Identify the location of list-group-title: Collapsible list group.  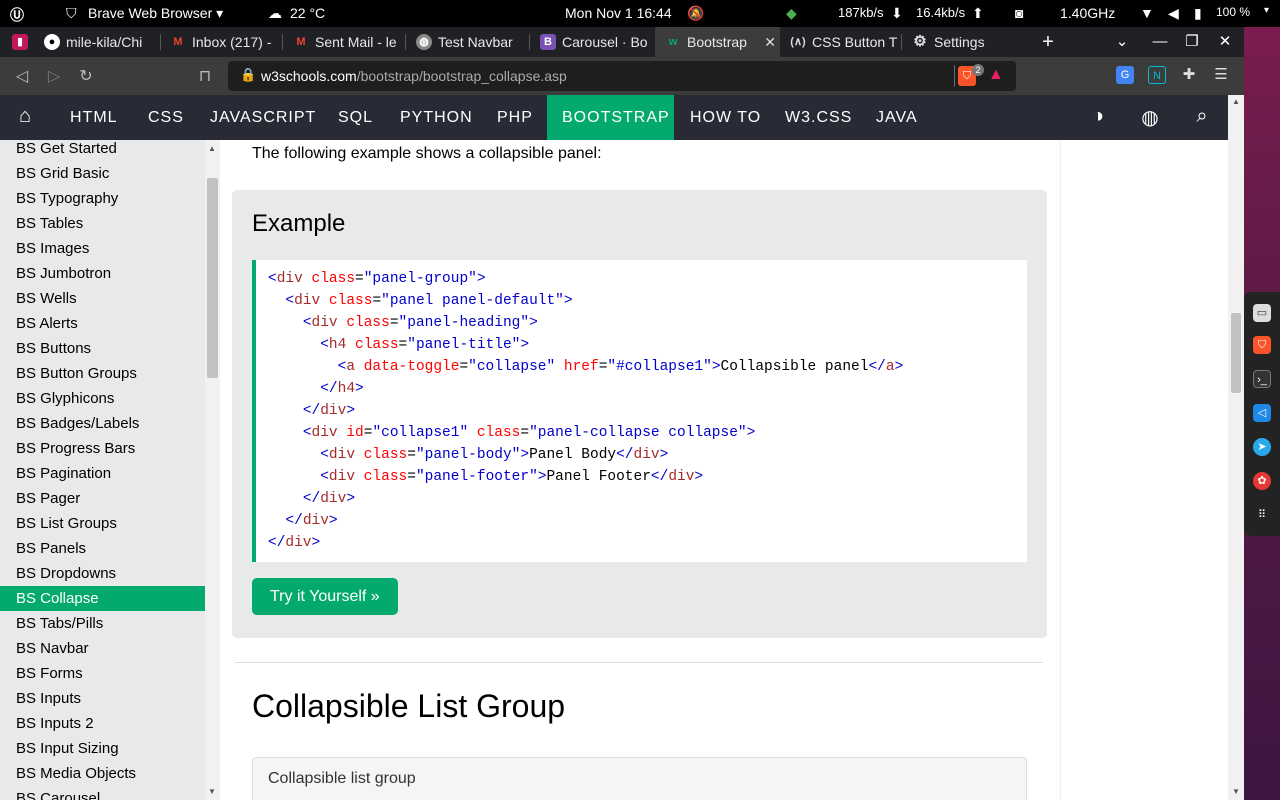
(342, 779).